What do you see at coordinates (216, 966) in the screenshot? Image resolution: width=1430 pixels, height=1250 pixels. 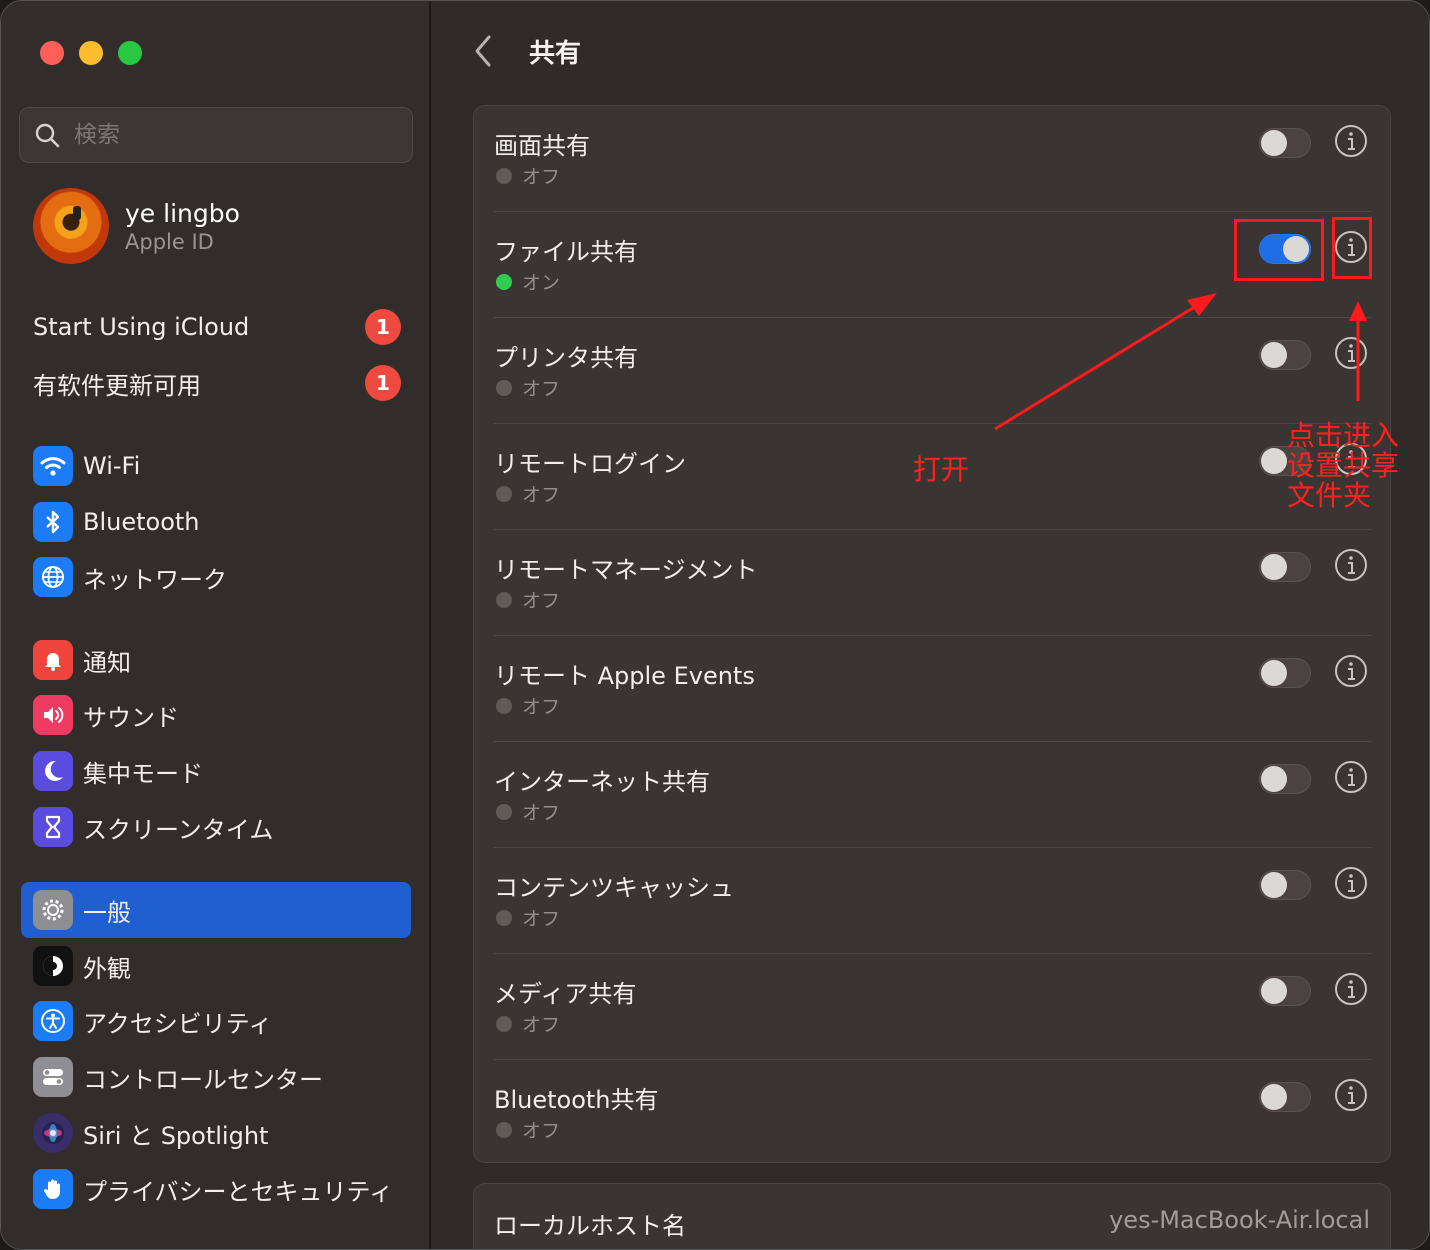 I see `sidebar-item-appearance: 外観` at bounding box center [216, 966].